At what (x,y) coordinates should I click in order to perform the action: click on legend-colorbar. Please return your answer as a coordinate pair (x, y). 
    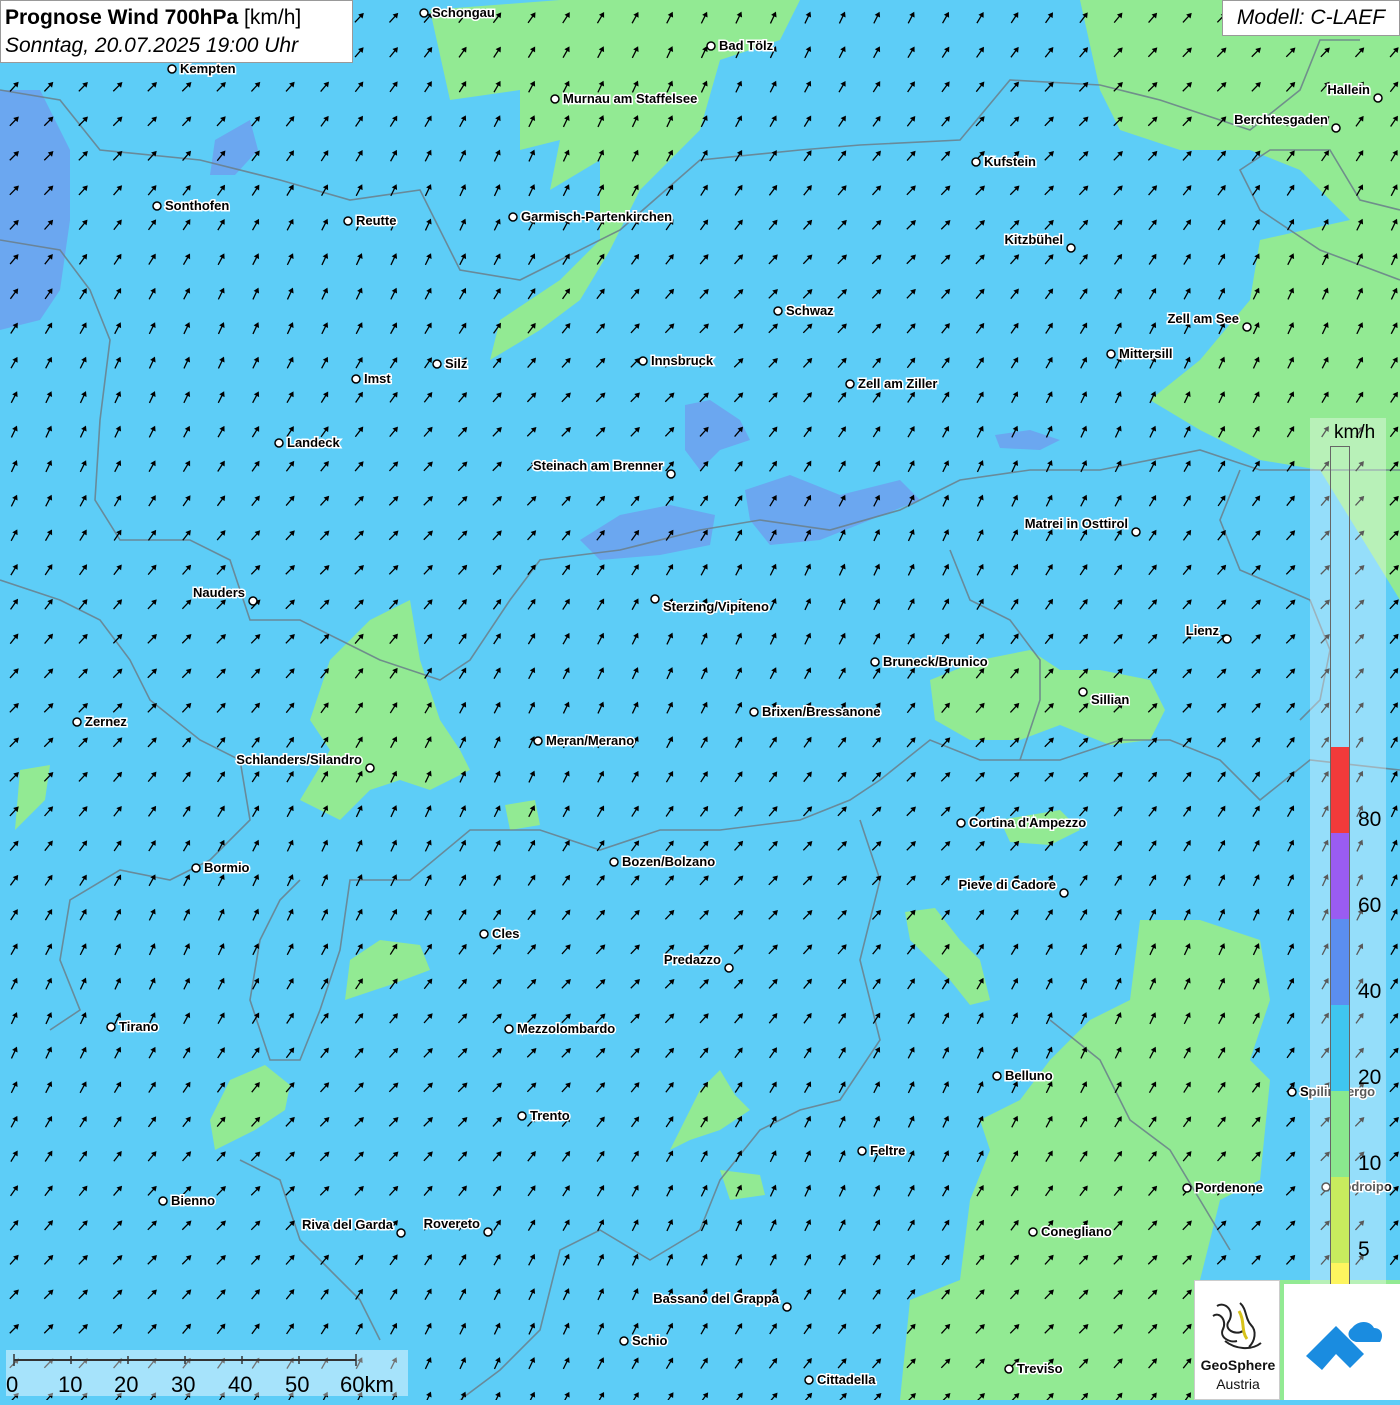
    Looking at the image, I should click on (1340, 898).